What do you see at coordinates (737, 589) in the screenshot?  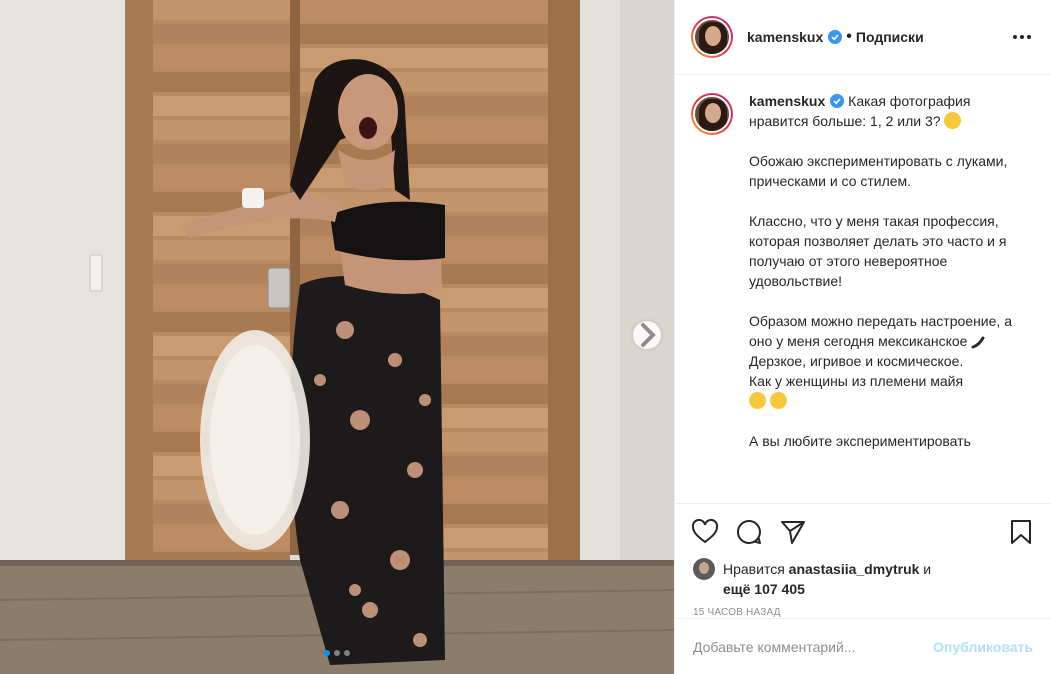 I see `likes-more-prefix: ещё` at bounding box center [737, 589].